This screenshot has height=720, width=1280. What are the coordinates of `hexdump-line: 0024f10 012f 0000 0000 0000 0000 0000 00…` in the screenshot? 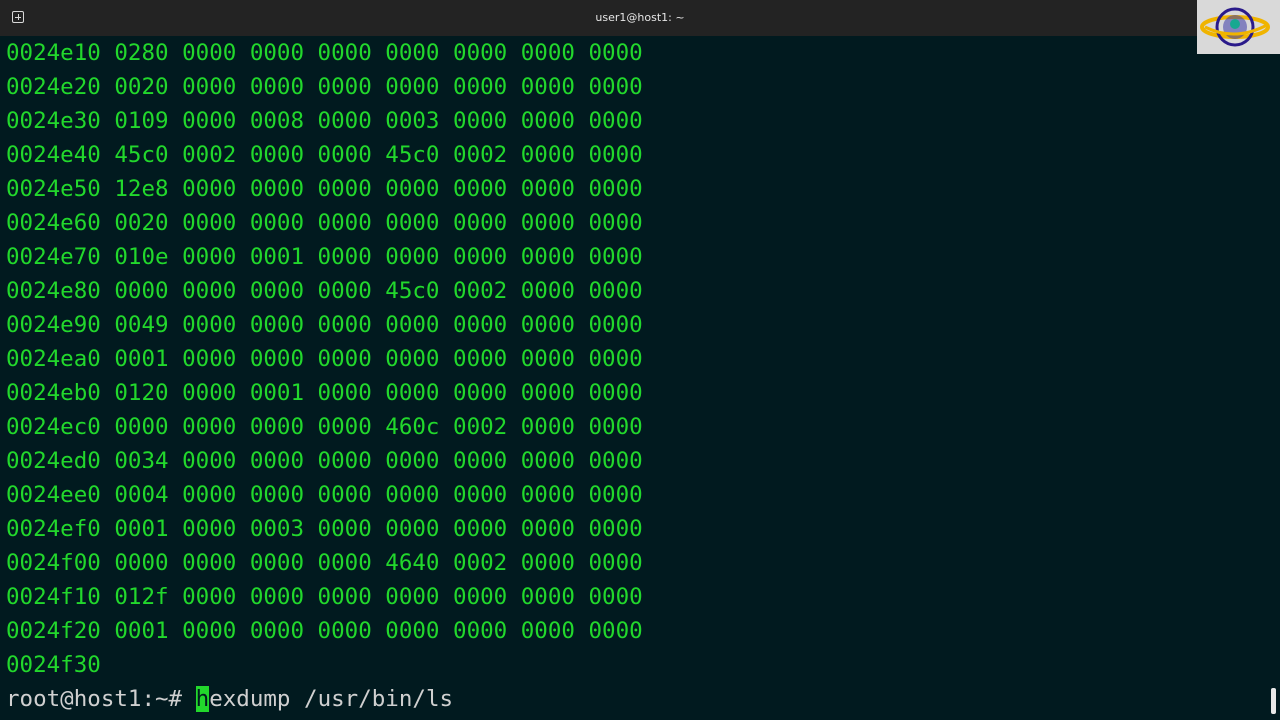 It's located at (324, 597).